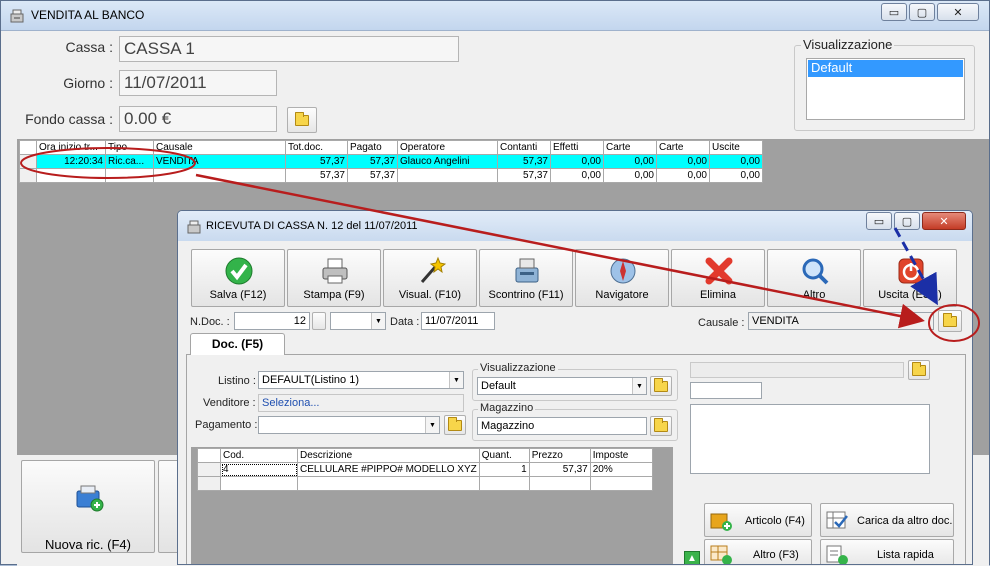 This screenshot has height=566, width=990. I want to click on row-indicator-header, so click(209, 455).